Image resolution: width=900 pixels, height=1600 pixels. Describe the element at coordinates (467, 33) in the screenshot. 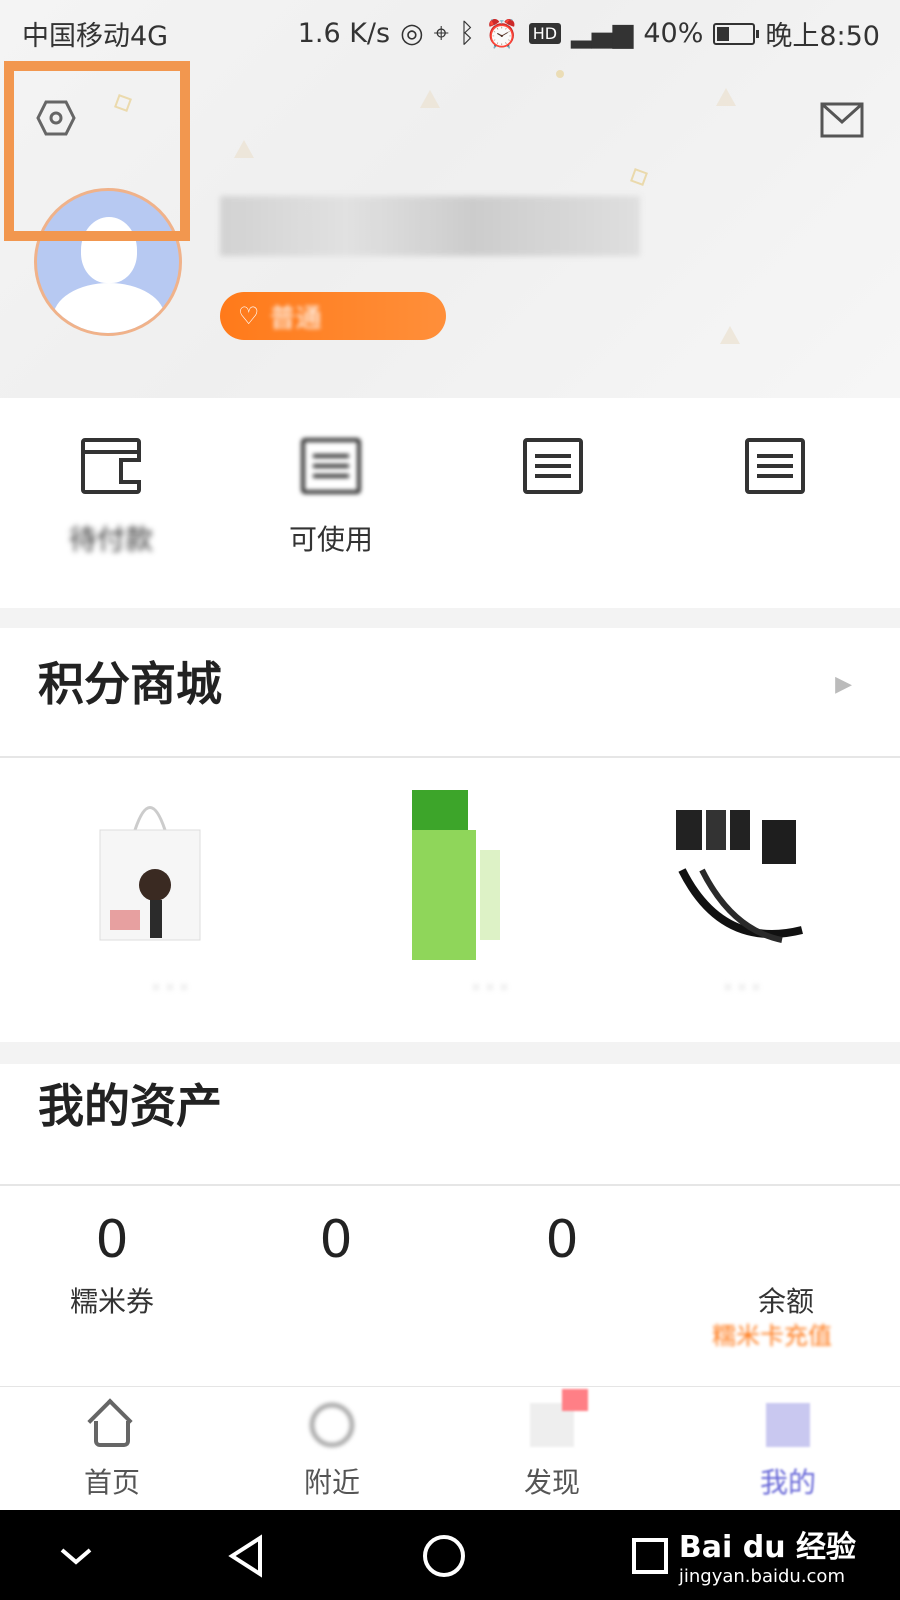

I see `bluetooth-icon: ᛒ` at that location.